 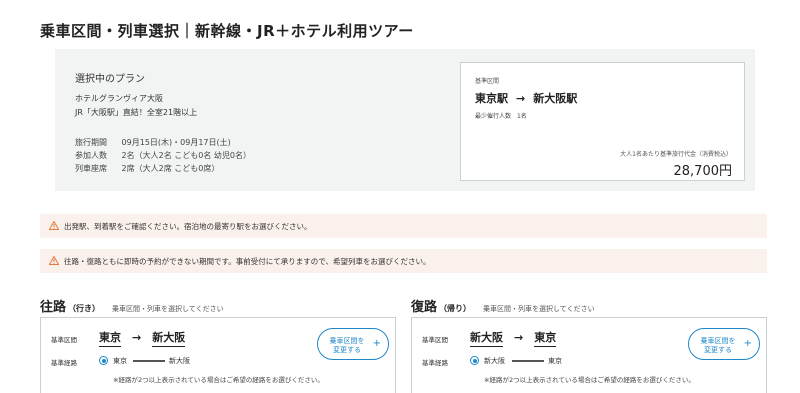 I want to click on outbound-header: 往路 （行き） 乗車区間・列車を選択してください, so click(x=132, y=305).